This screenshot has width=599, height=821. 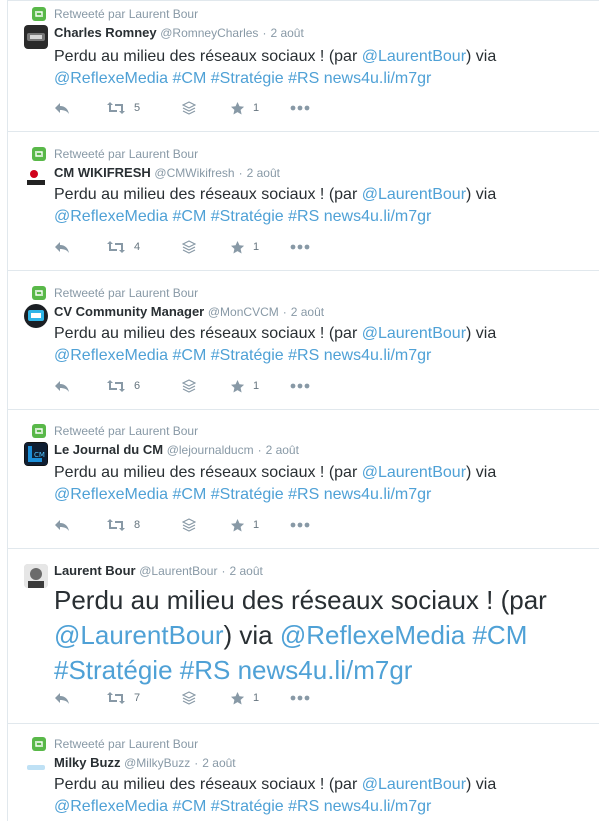 I want to click on retweet-context: Retweeté par Laurent Bour, so click(x=115, y=154).